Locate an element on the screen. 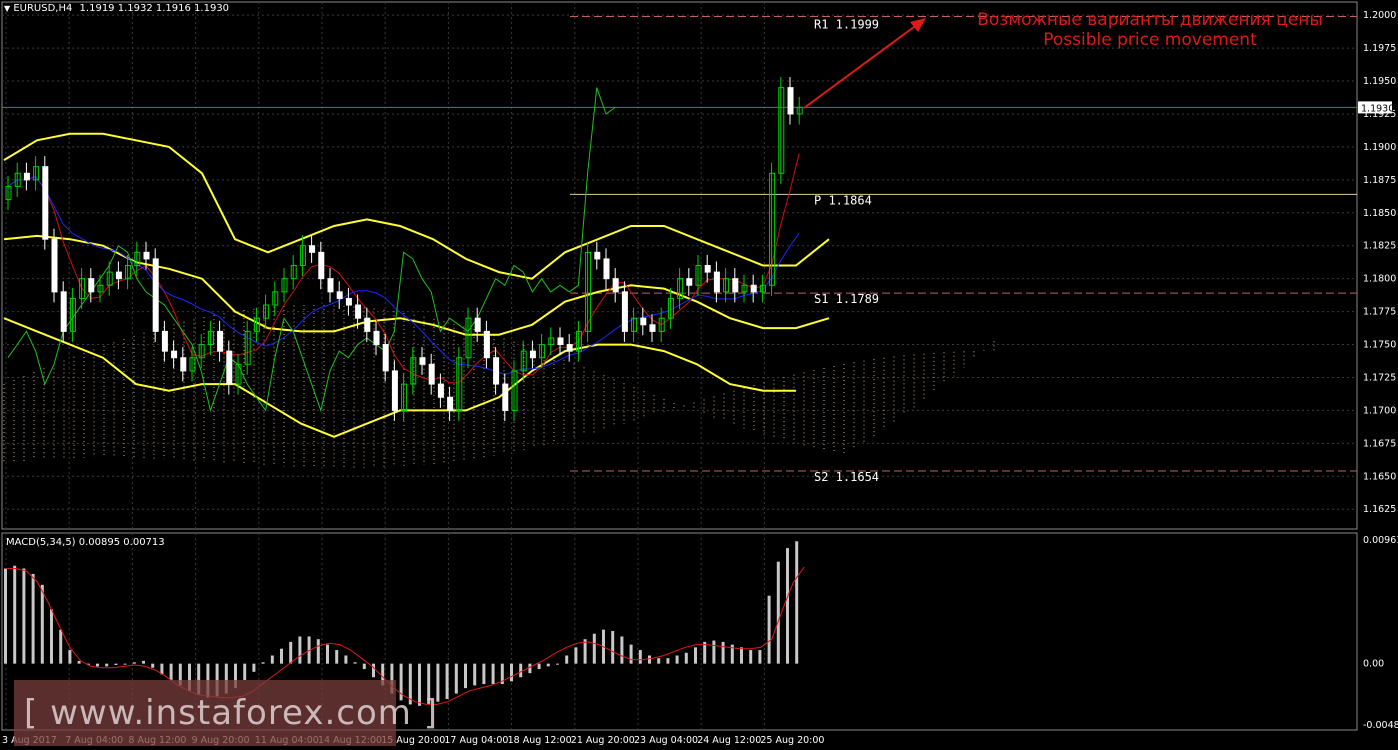 The width and height of the screenshot is (1398, 750). chart-header: ▼ EURUSD,H4 1.1919 1.1932 1.1916 1.1930 is located at coordinates (116, 8).